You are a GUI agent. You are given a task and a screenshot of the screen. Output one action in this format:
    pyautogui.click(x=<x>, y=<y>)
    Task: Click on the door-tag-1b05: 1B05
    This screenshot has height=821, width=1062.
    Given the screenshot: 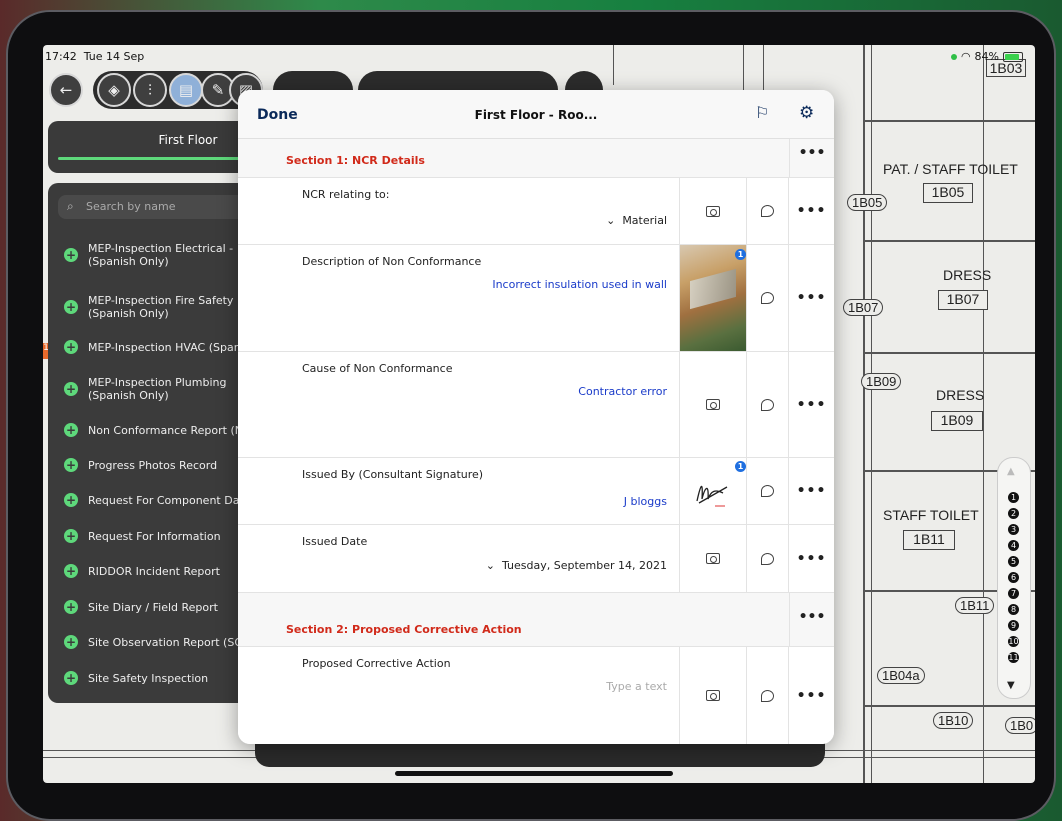 What is the action you would take?
    pyautogui.click(x=867, y=202)
    